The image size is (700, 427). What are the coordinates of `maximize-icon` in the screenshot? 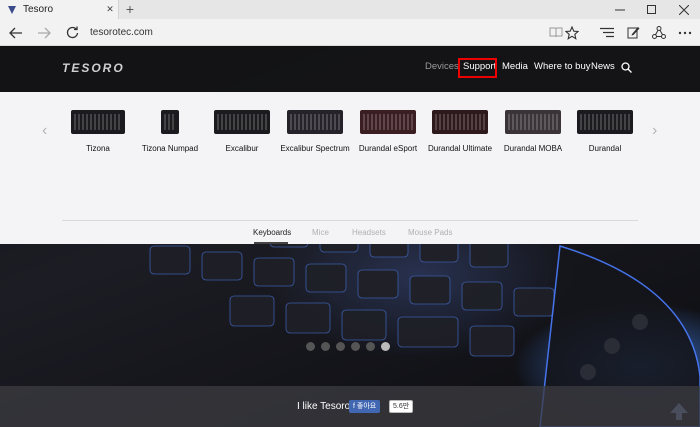 It's located at (651, 9).